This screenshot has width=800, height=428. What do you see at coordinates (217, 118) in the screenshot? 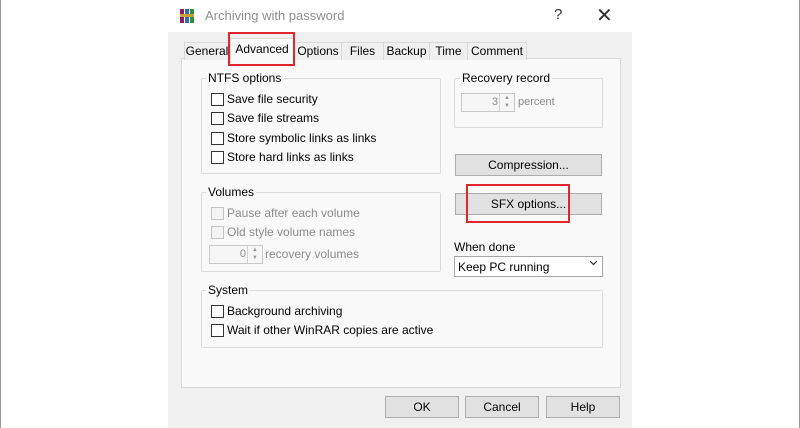
I see `save-file-streams-checkbox` at bounding box center [217, 118].